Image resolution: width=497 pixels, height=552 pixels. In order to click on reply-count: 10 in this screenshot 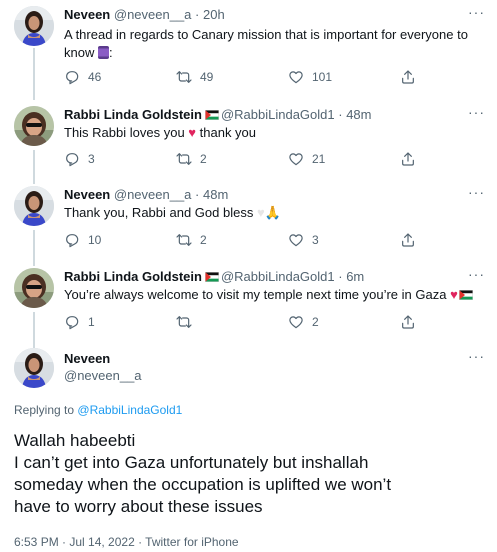, I will do `click(95, 240)`.